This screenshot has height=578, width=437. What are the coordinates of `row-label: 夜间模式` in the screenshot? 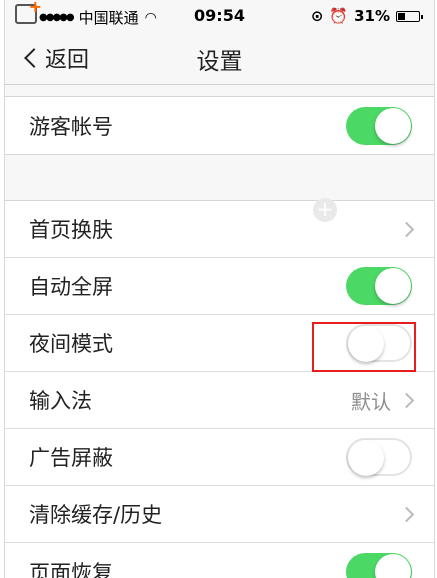 It's located at (71, 344).